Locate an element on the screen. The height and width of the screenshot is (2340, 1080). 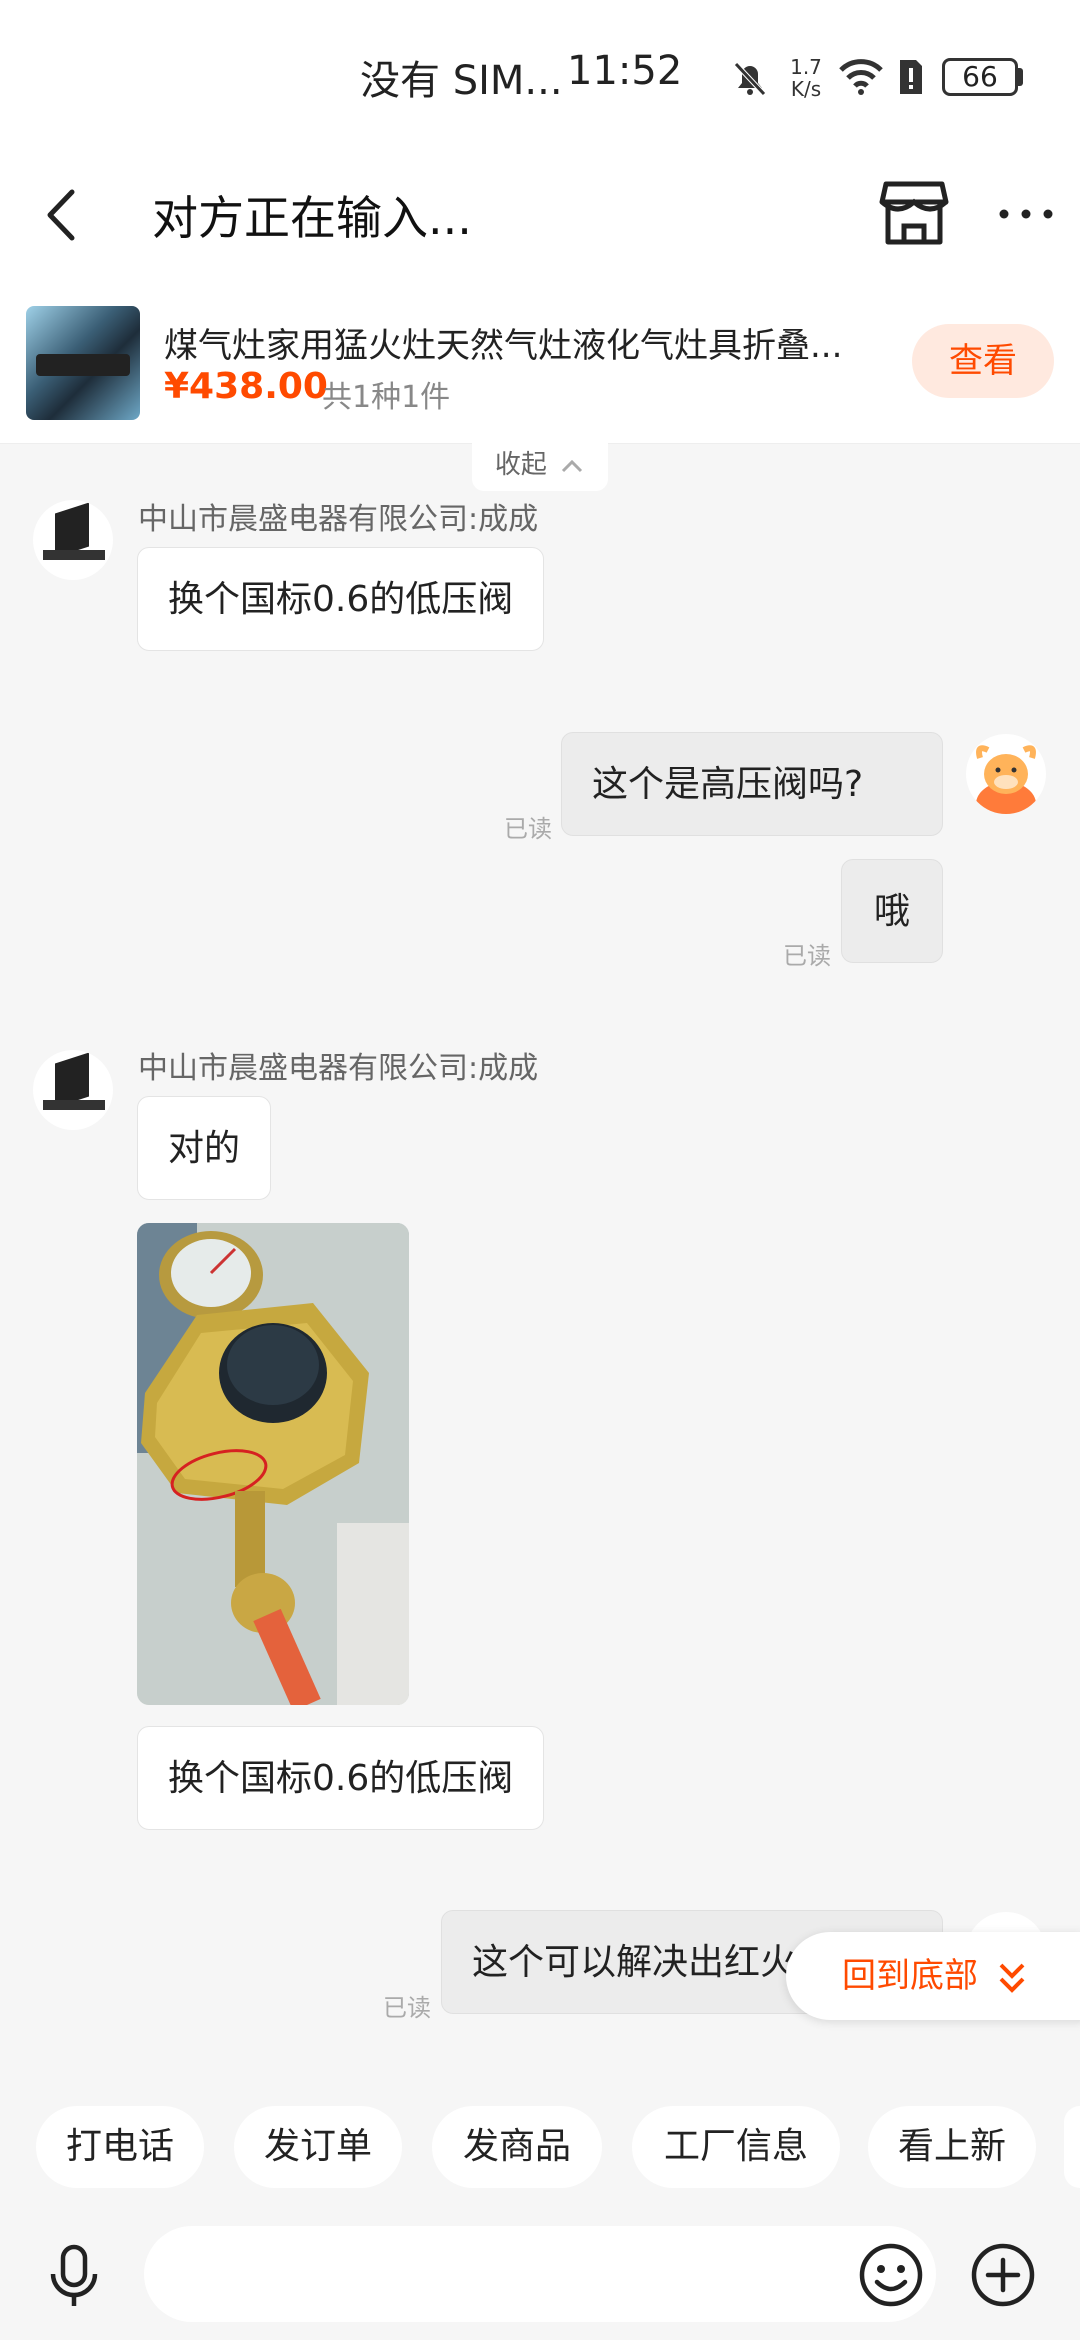
message-image is located at coordinates (273, 1464).